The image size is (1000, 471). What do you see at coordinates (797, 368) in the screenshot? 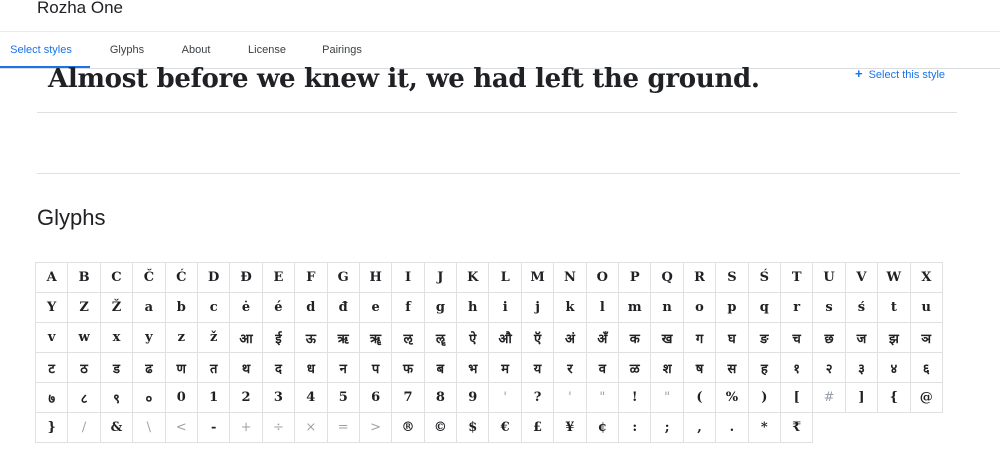
I see `glyph-cell: १` at bounding box center [797, 368].